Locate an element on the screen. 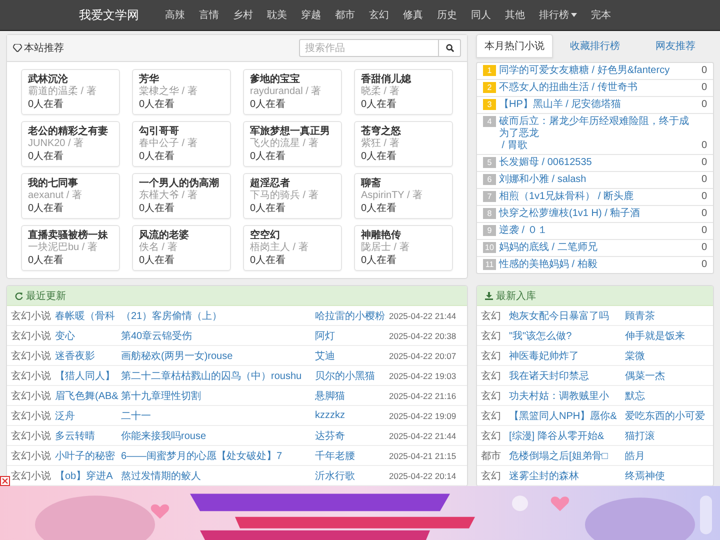  nav-link: 历史 is located at coordinates (447, 15).